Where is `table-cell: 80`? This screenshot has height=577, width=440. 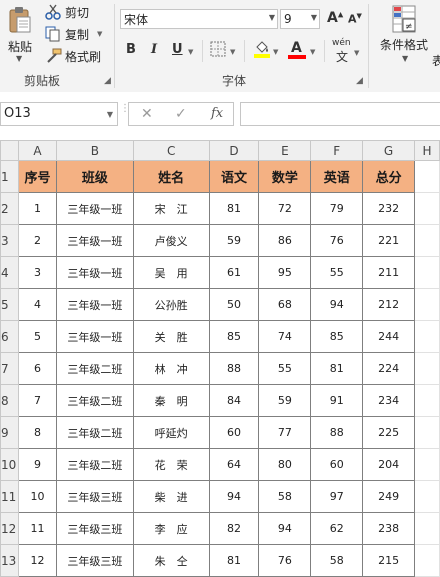 table-cell: 80 is located at coordinates (285, 464).